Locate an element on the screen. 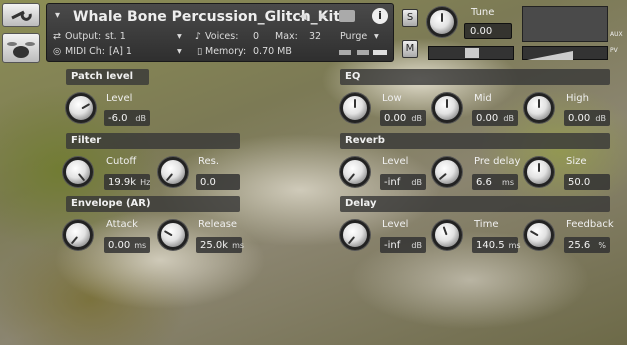 This screenshot has width=627, height=345. voices-label: Voices: is located at coordinates (222, 36).